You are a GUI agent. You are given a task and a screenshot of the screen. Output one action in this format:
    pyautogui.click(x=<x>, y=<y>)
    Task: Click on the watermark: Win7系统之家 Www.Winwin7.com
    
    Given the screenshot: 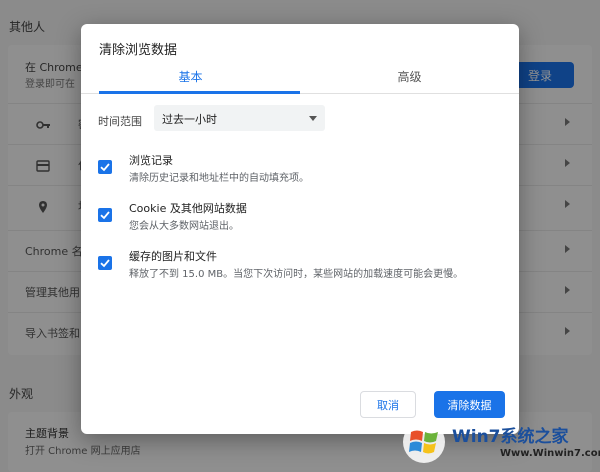 What is the action you would take?
    pyautogui.click(x=500, y=443)
    